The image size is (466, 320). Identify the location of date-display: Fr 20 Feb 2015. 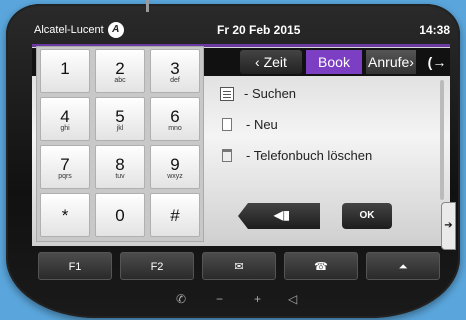
(259, 30).